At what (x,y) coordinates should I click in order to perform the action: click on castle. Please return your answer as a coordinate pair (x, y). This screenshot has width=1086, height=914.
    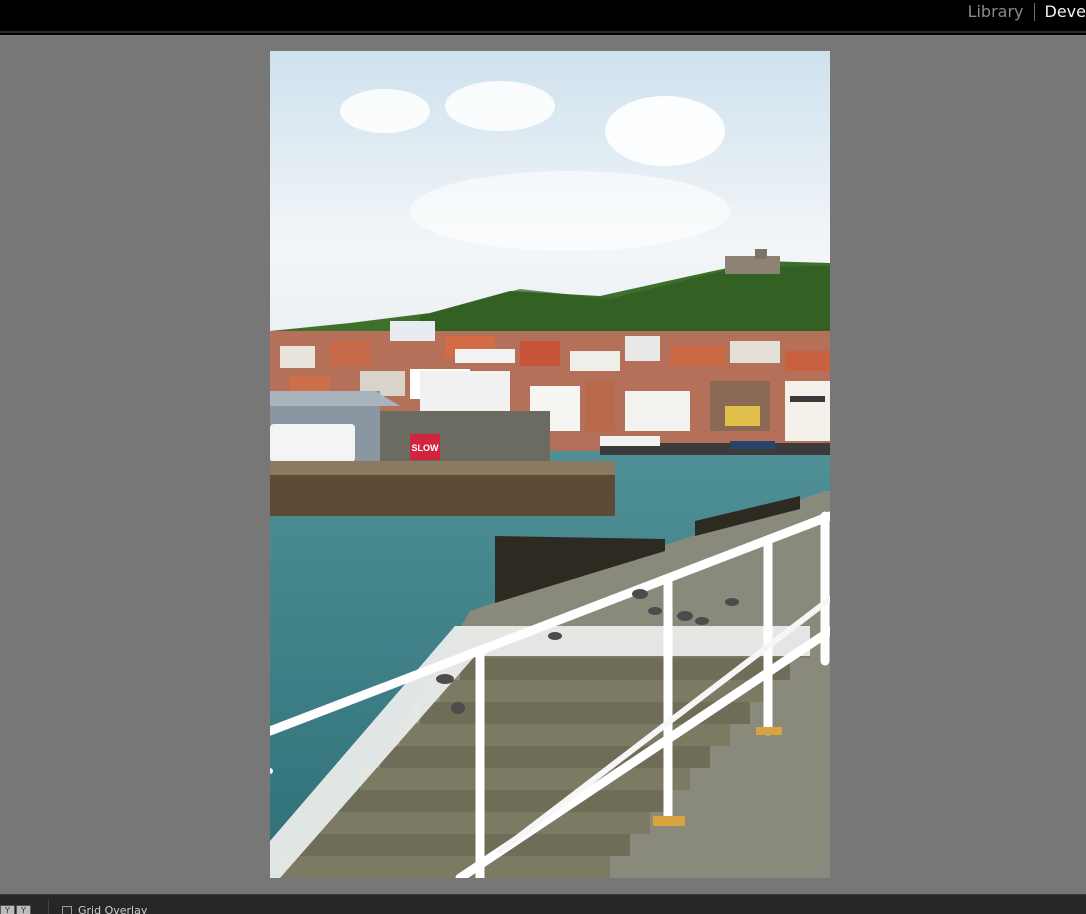
    Looking at the image, I should click on (752, 265).